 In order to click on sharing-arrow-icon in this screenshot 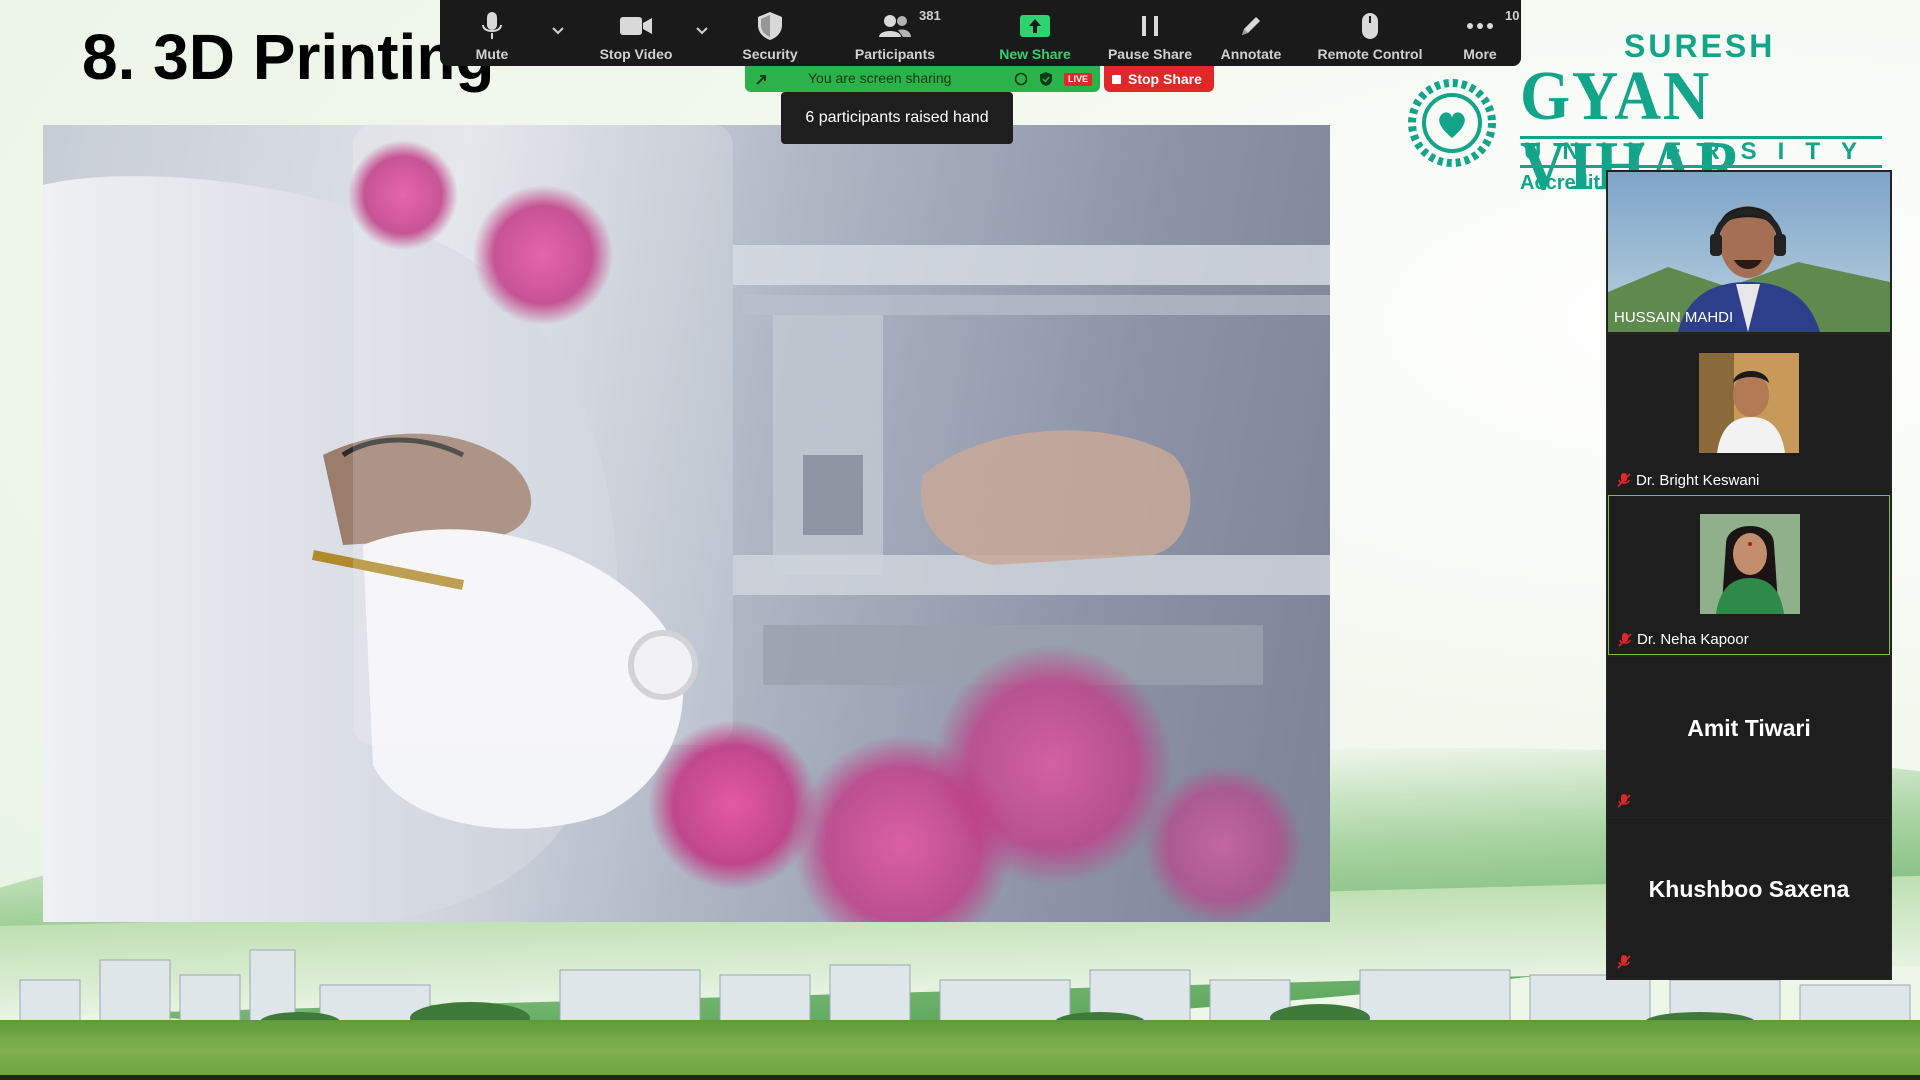, I will do `click(761, 80)`.